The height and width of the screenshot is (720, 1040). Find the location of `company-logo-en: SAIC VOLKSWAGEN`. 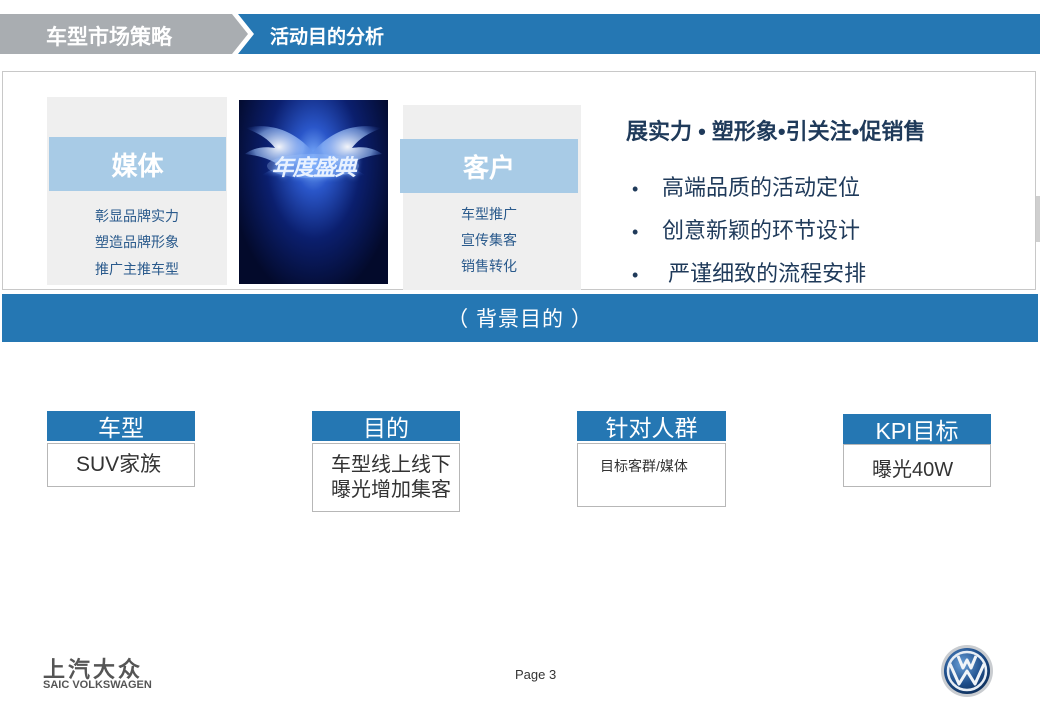

company-logo-en: SAIC VOLKSWAGEN is located at coordinates (97, 685).